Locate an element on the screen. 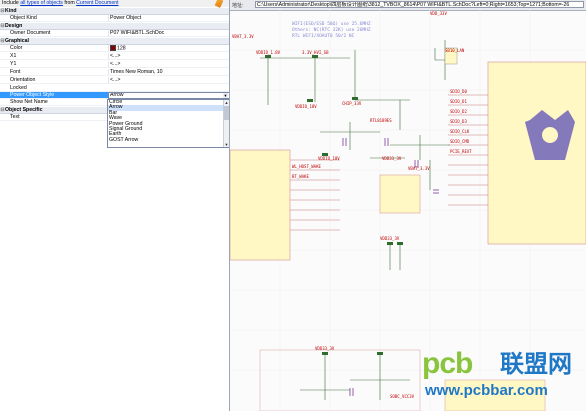  net-label: SOBC_VCC3V is located at coordinates (402, 396).